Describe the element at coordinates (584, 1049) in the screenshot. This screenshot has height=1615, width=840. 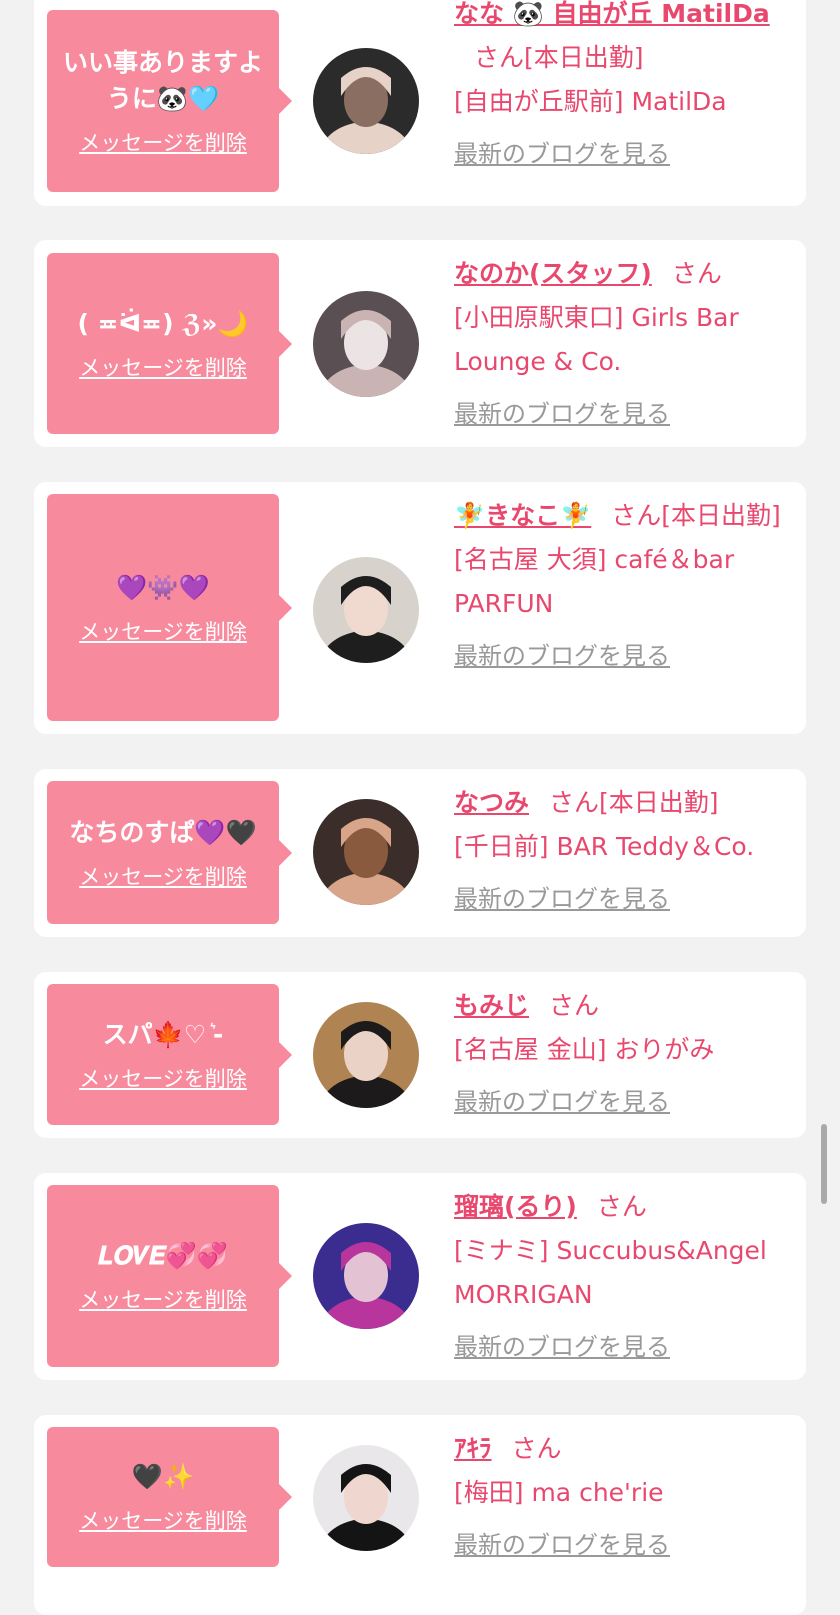
I see `store-name: [名古屋 金山] おりがみ` at that location.